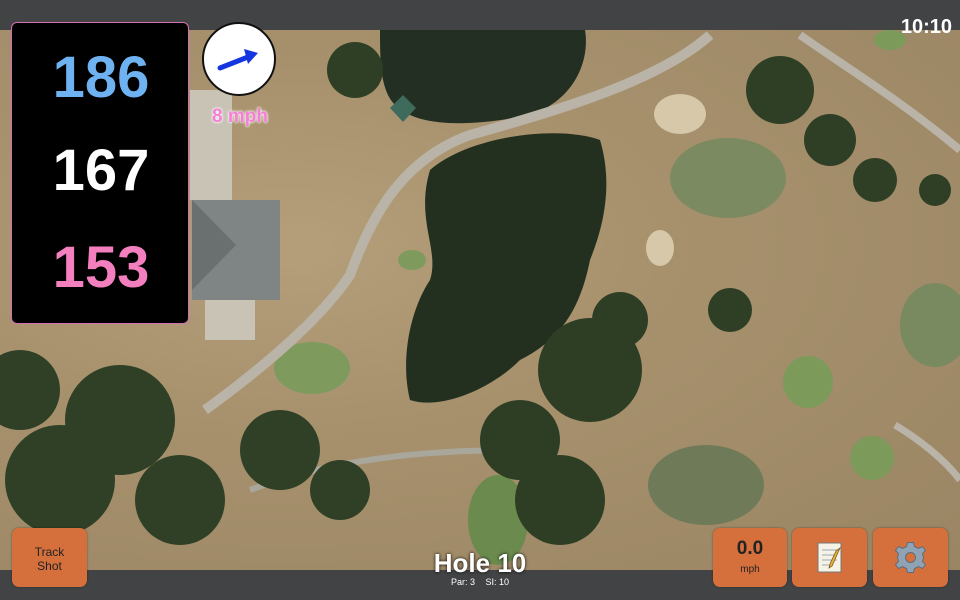 The image size is (960, 600). I want to click on wind-speed-label: 8 mph, so click(240, 116).